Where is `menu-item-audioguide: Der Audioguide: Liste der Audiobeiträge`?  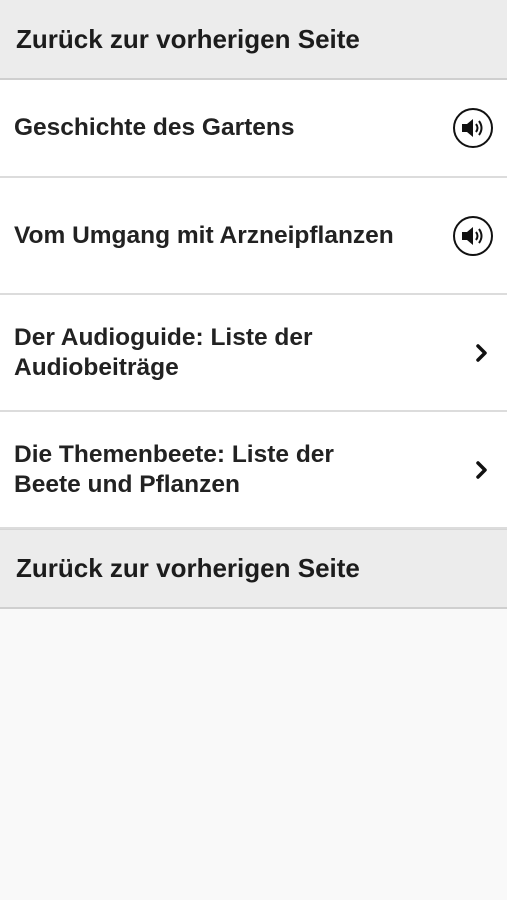
menu-item-audioguide: Der Audioguide: Liste der Audiobeiträge is located at coordinates (253, 353).